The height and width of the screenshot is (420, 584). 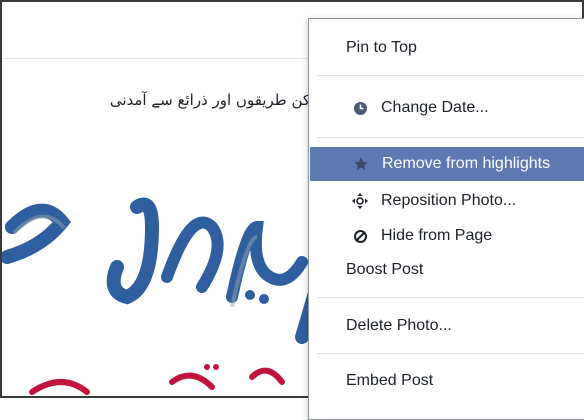 What do you see at coordinates (466, 163) in the screenshot?
I see `menu-item-label: Remove from highlights` at bounding box center [466, 163].